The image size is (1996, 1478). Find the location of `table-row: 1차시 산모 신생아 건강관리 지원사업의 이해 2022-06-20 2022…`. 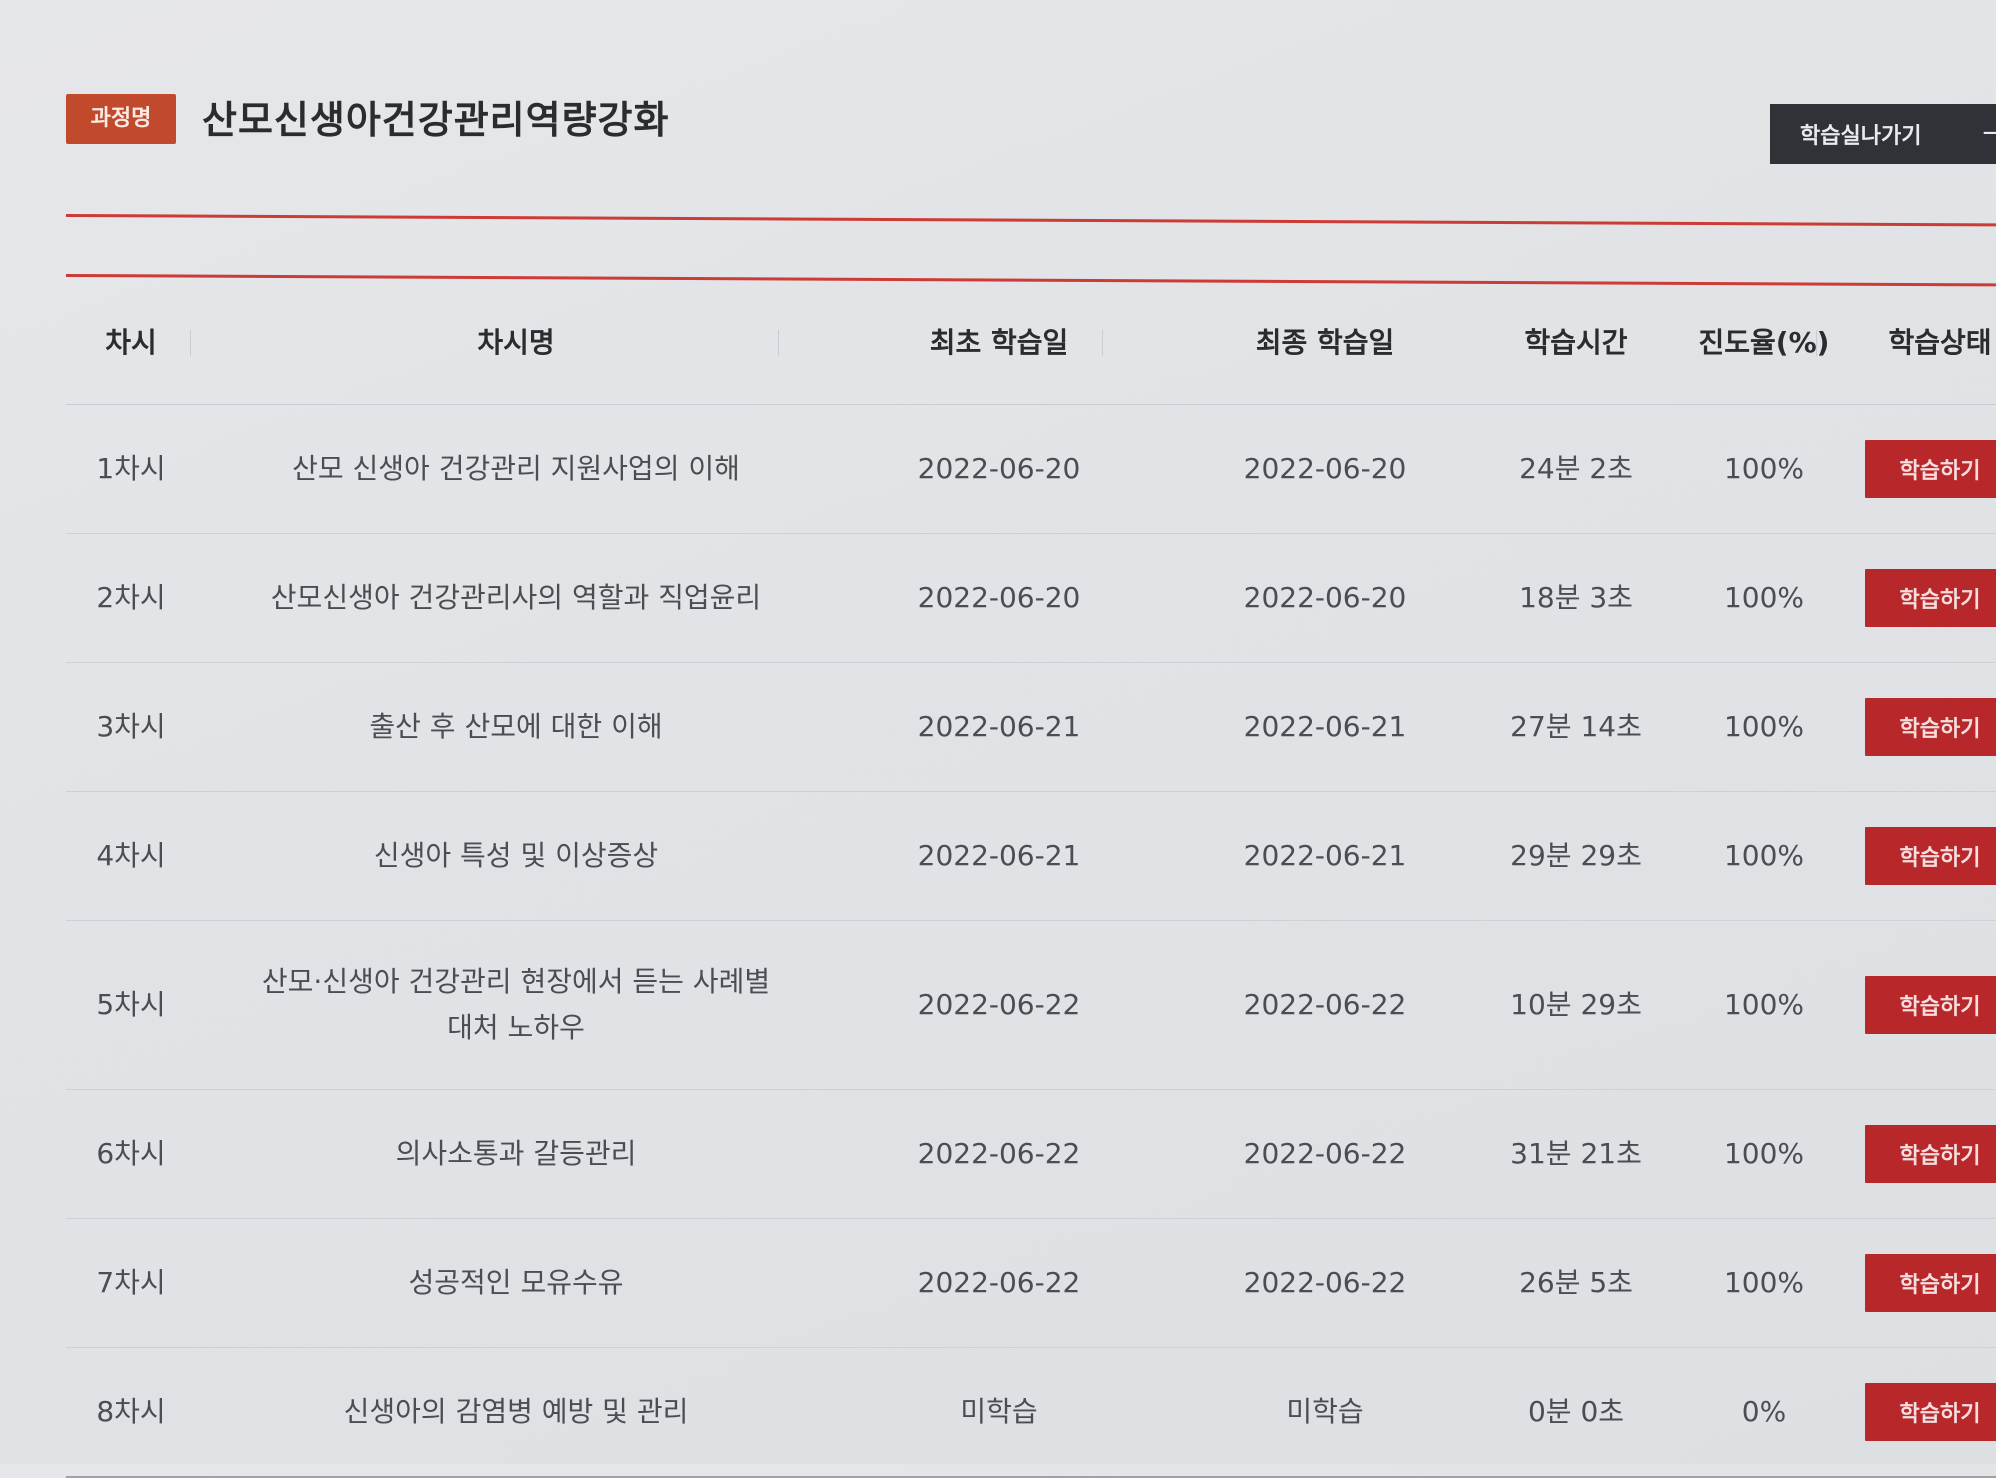

table-row: 1차시 산모 신생아 건강관리 지원사업의 이해 2022-06-20 2022… is located at coordinates (1031, 469).